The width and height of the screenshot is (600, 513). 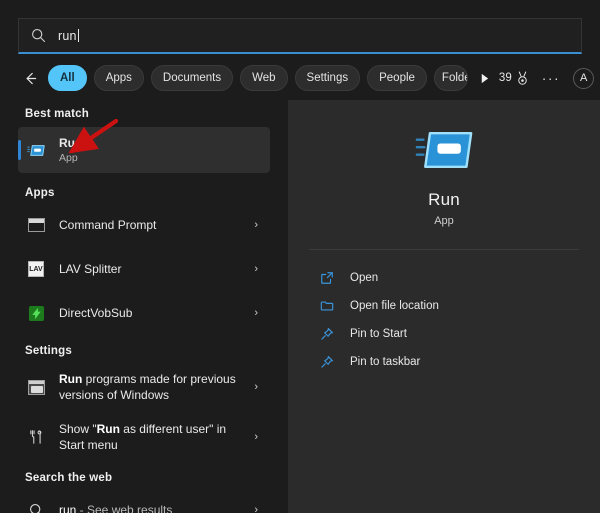 What do you see at coordinates (147, 379) in the screenshot?
I see `list-item-label-line1: Run programs made for previous` at bounding box center [147, 379].